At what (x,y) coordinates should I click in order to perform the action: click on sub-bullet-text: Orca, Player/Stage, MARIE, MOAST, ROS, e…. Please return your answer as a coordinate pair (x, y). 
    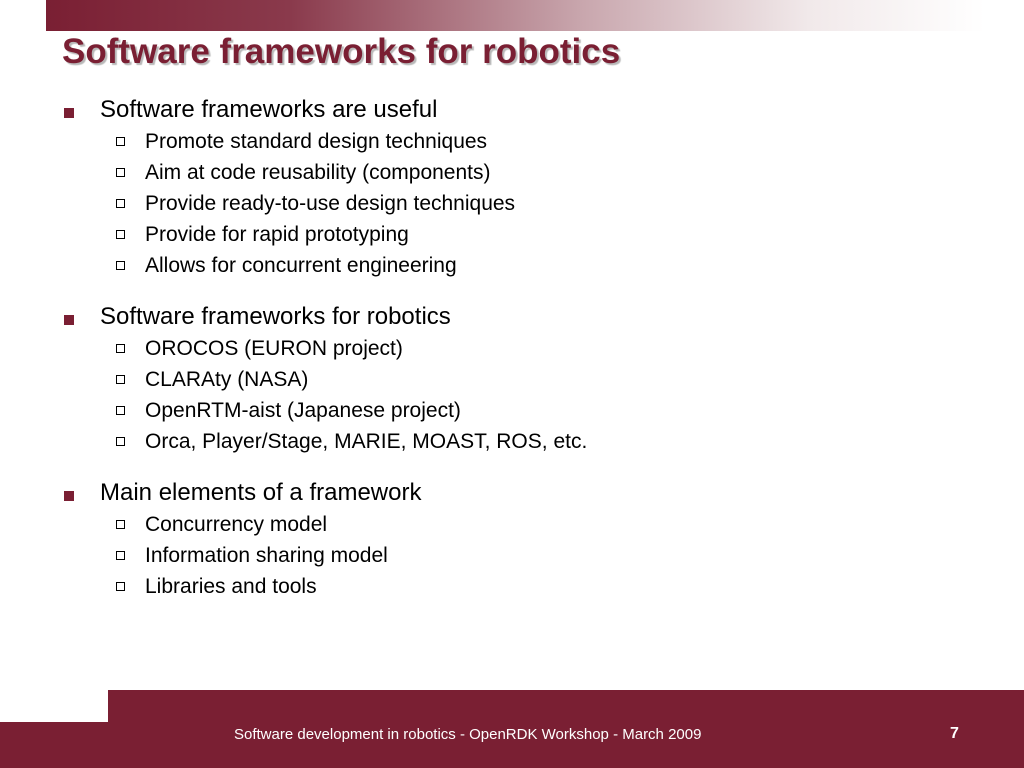
    Looking at the image, I should click on (366, 441).